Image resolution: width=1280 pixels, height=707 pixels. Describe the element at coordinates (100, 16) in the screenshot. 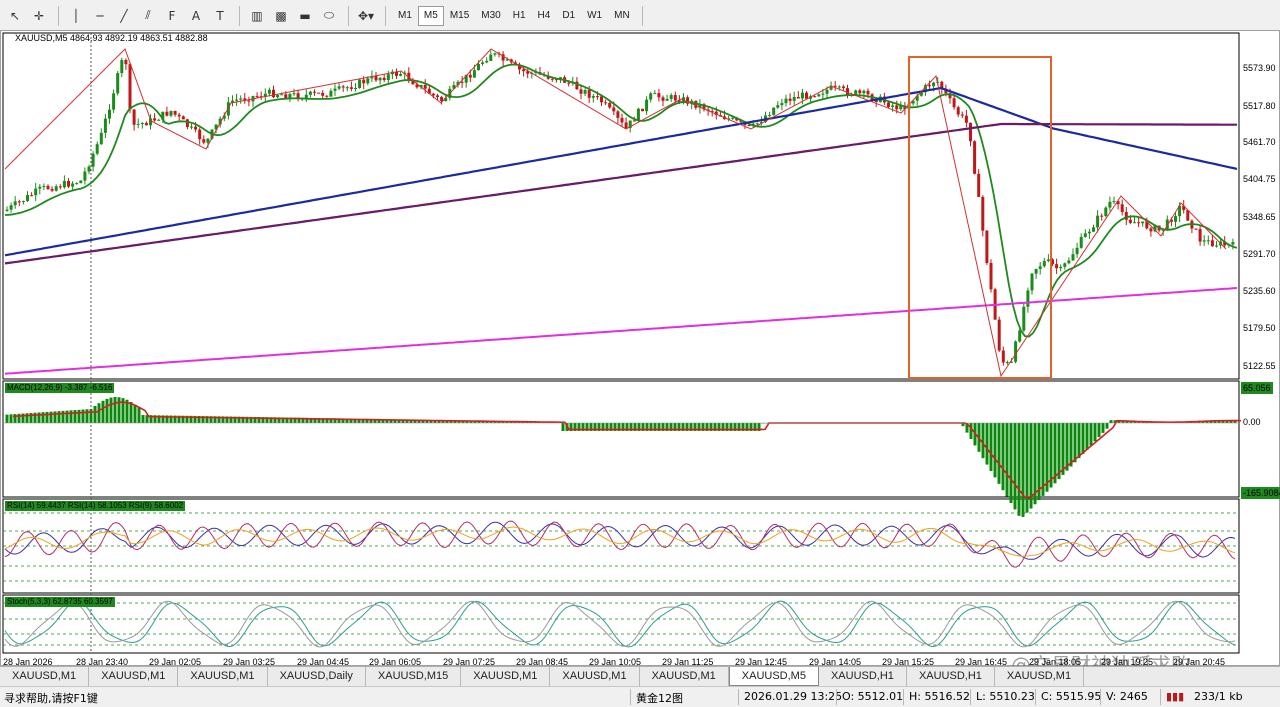

I see `horizontal-line-icon: ─` at that location.